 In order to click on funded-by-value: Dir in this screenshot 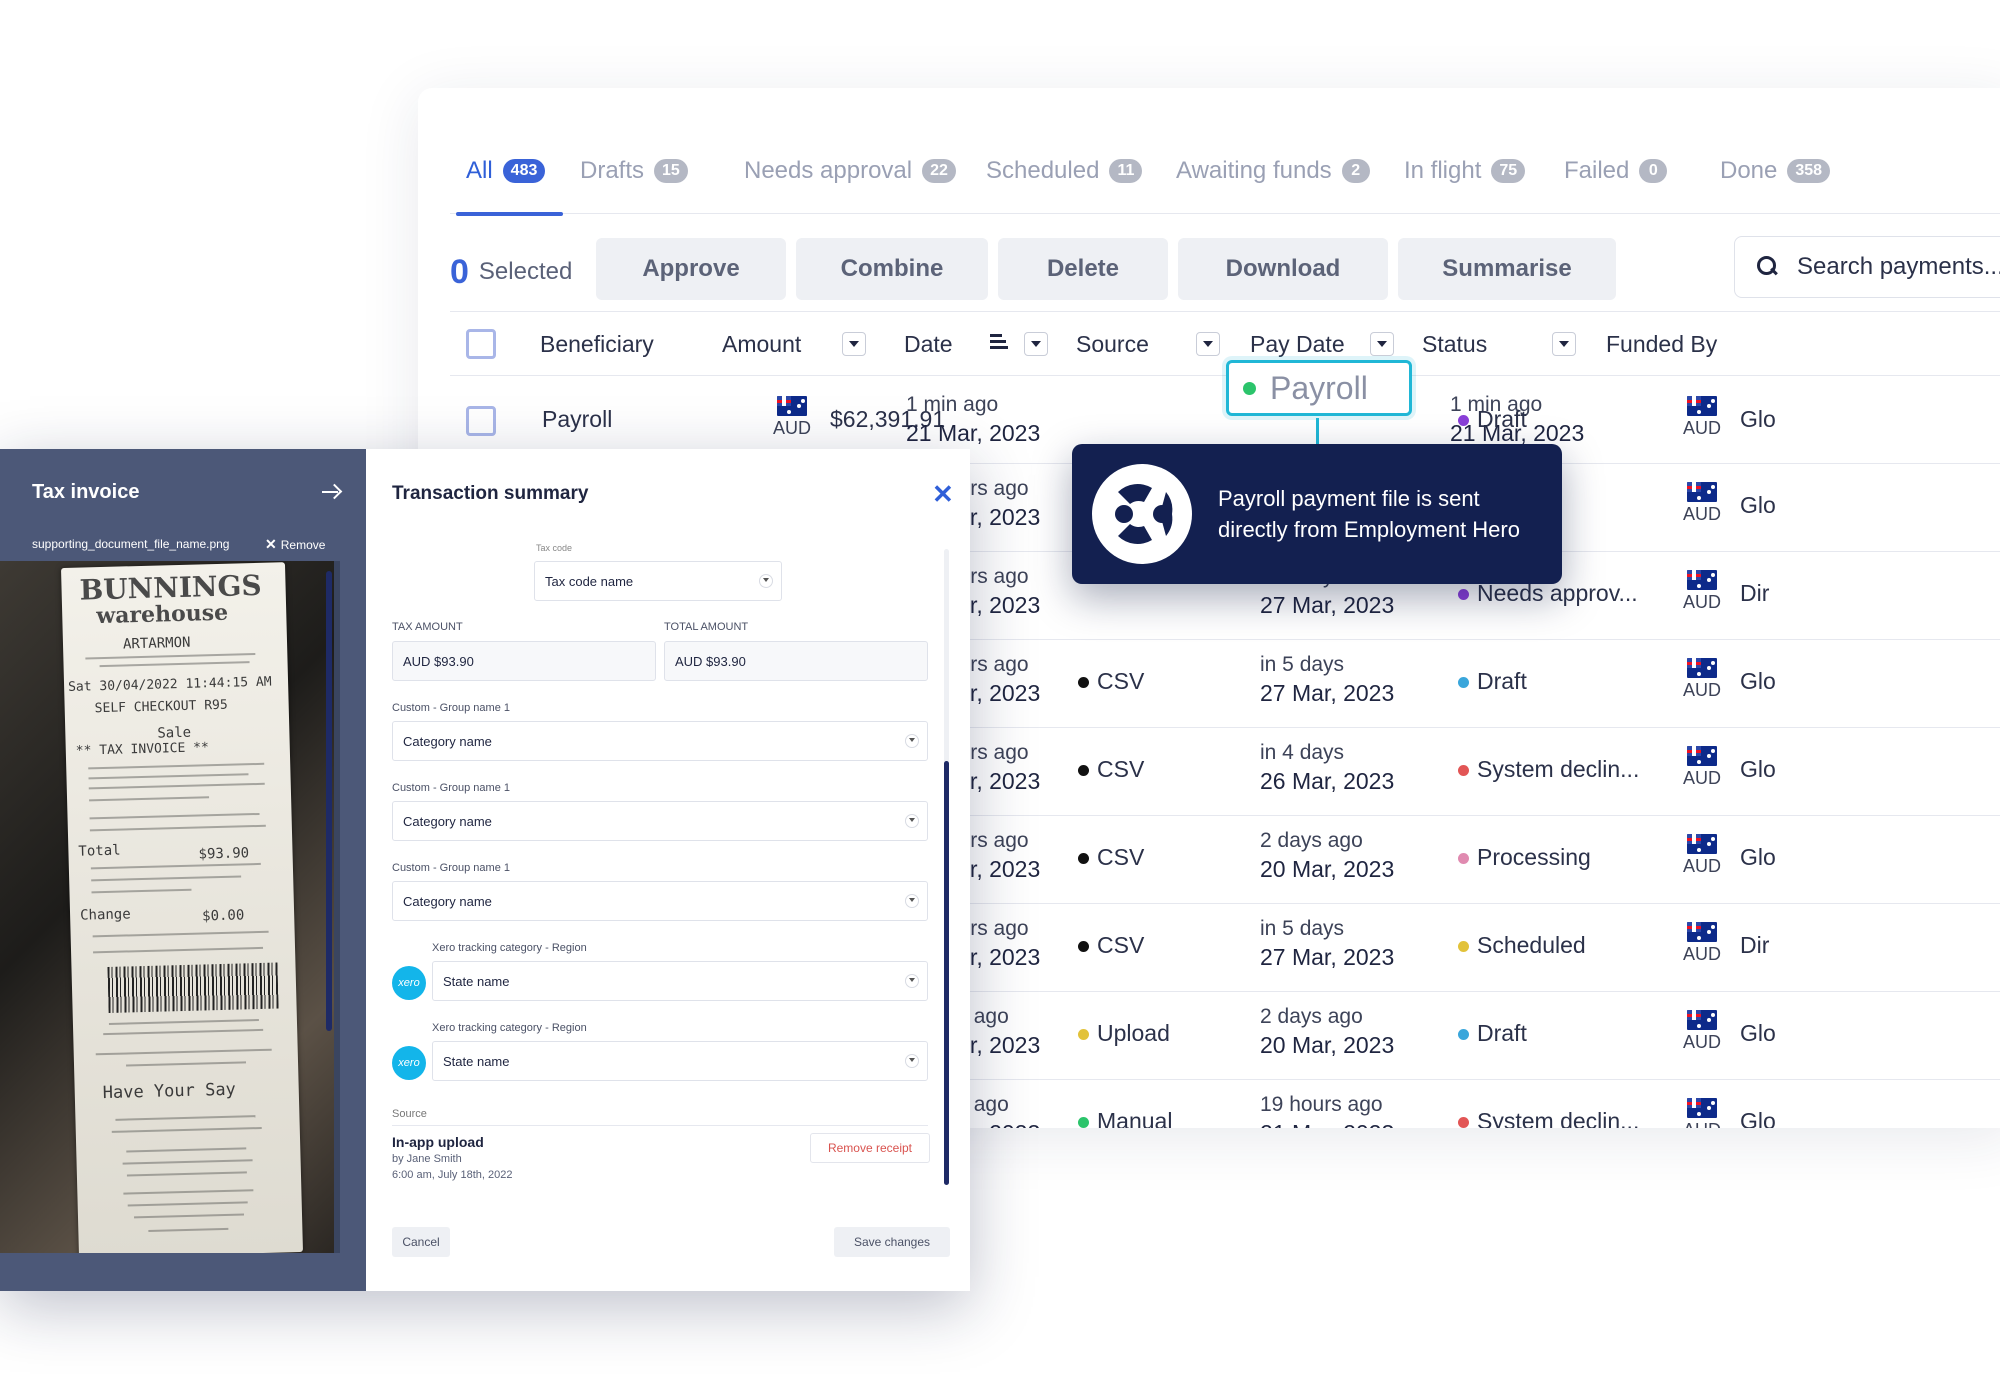, I will do `click(1755, 593)`.